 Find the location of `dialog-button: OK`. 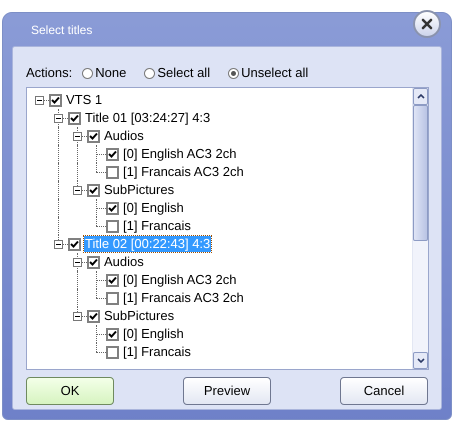

dialog-button: OK is located at coordinates (70, 391).